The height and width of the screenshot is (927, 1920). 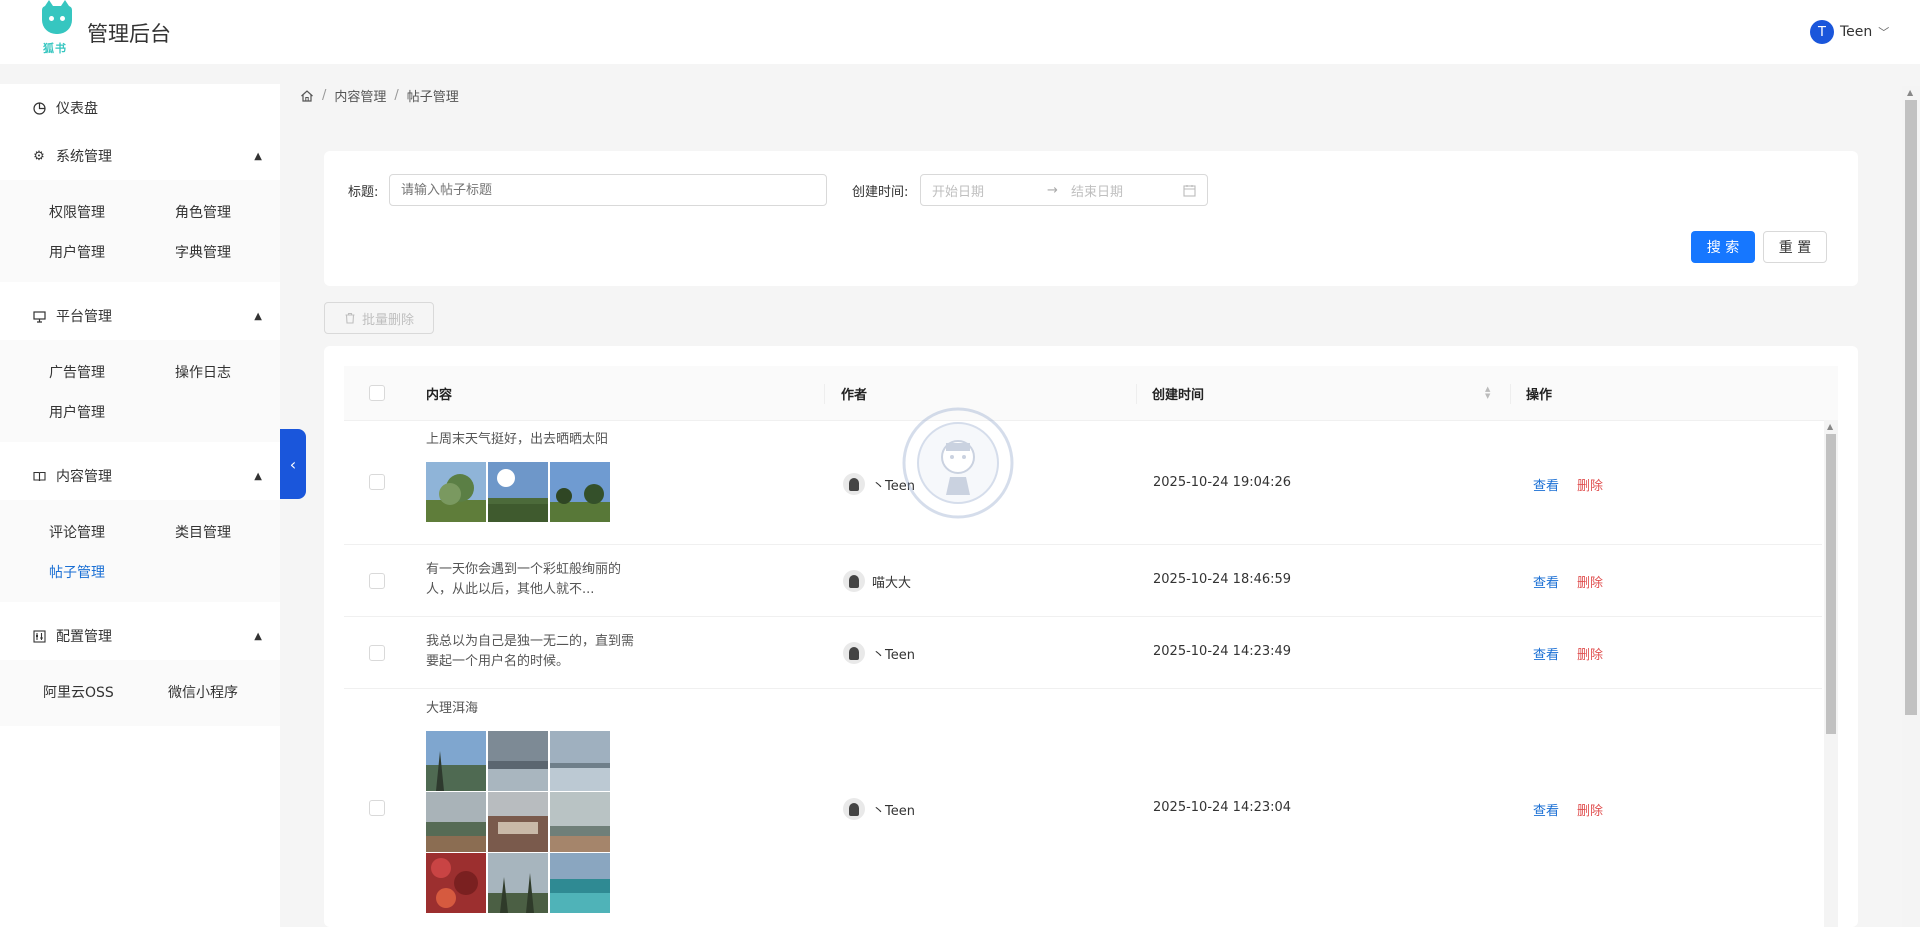 I want to click on column-header-actions: 操作, so click(x=1539, y=395).